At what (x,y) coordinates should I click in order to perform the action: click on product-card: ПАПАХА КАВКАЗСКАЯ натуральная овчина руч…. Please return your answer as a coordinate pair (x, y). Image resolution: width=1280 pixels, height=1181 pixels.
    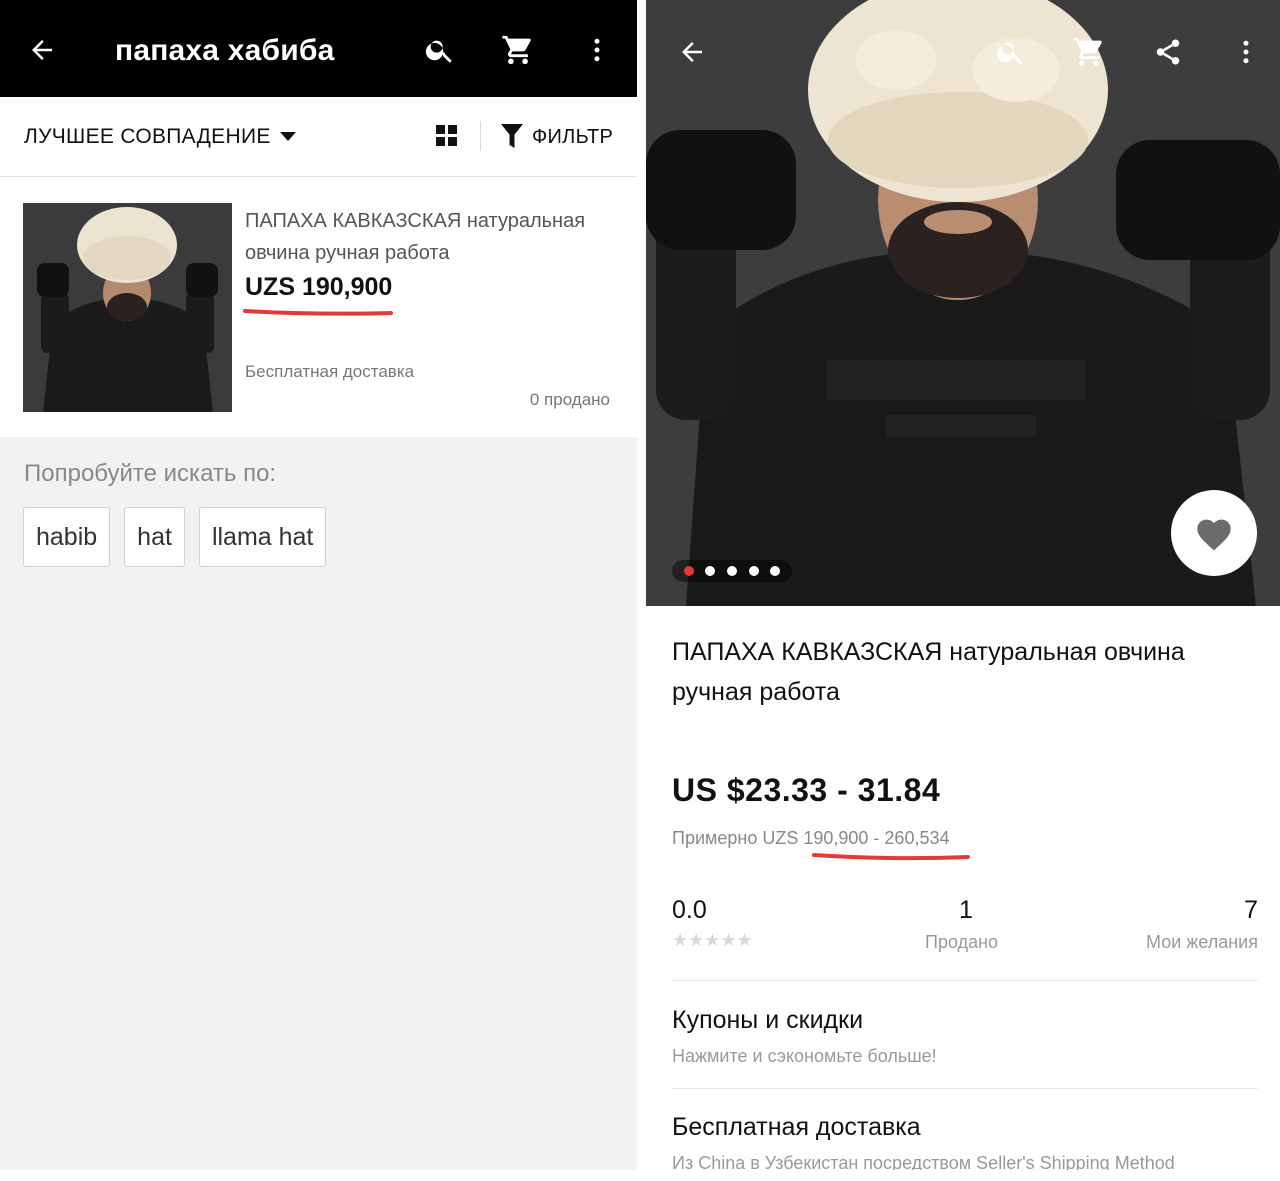
    Looking at the image, I should click on (318, 307).